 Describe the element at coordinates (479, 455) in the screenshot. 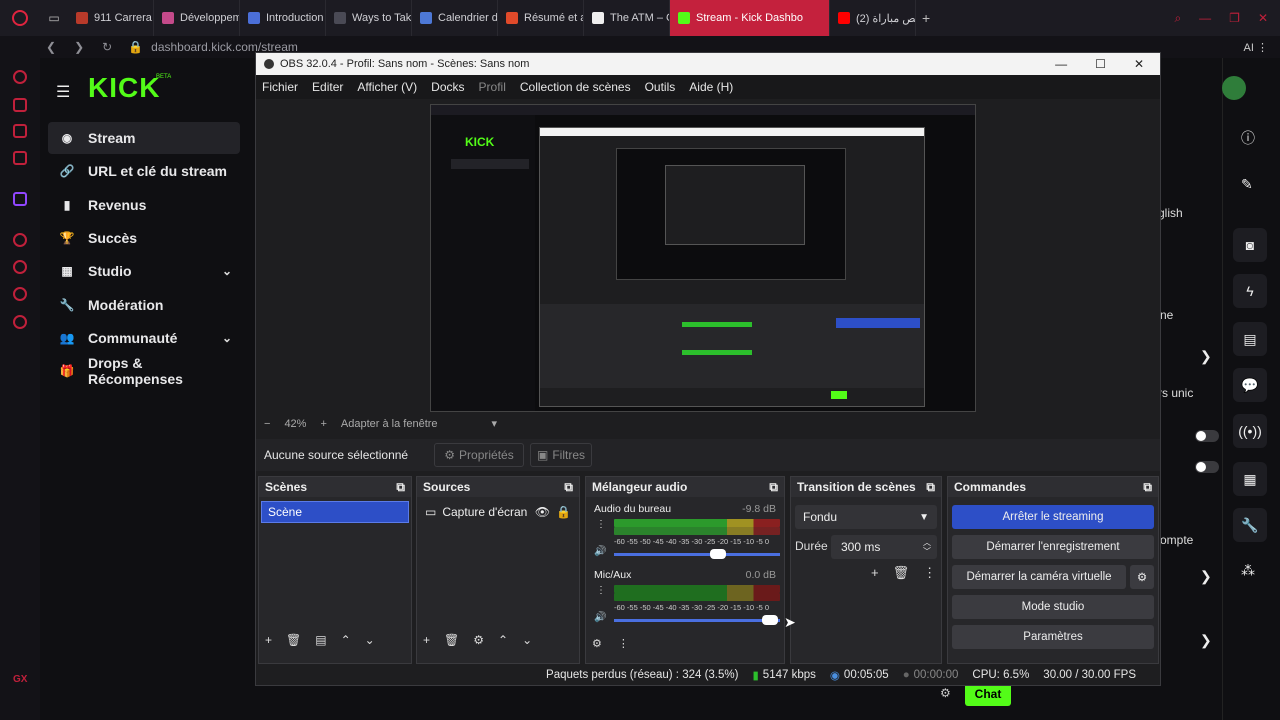

I see `properties-button: ⚙ Propriétés` at that location.